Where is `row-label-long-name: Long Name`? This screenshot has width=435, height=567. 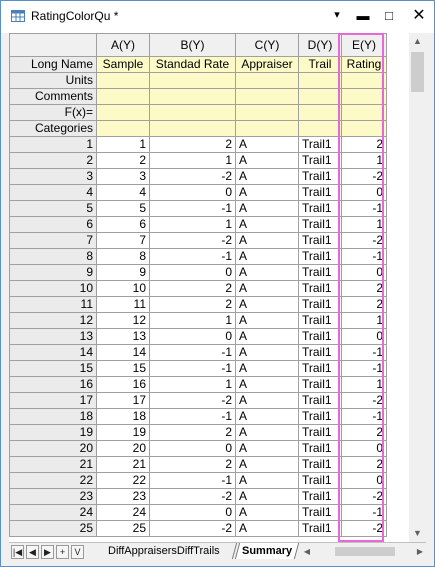 row-label-long-name: Long Name is located at coordinates (53, 64).